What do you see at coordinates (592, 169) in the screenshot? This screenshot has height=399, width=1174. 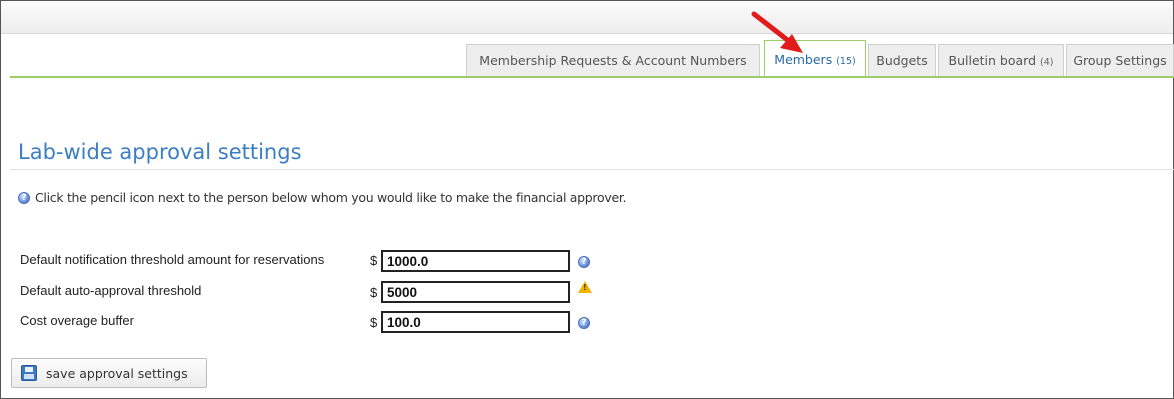 I see `section-divider` at bounding box center [592, 169].